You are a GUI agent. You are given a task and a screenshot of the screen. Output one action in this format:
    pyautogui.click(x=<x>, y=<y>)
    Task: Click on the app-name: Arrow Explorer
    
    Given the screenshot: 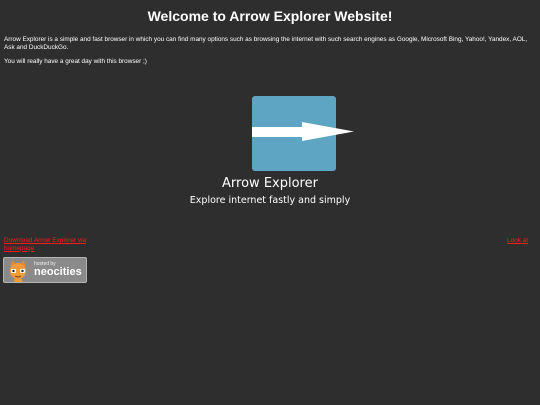 What is the action you would take?
    pyautogui.click(x=270, y=183)
    